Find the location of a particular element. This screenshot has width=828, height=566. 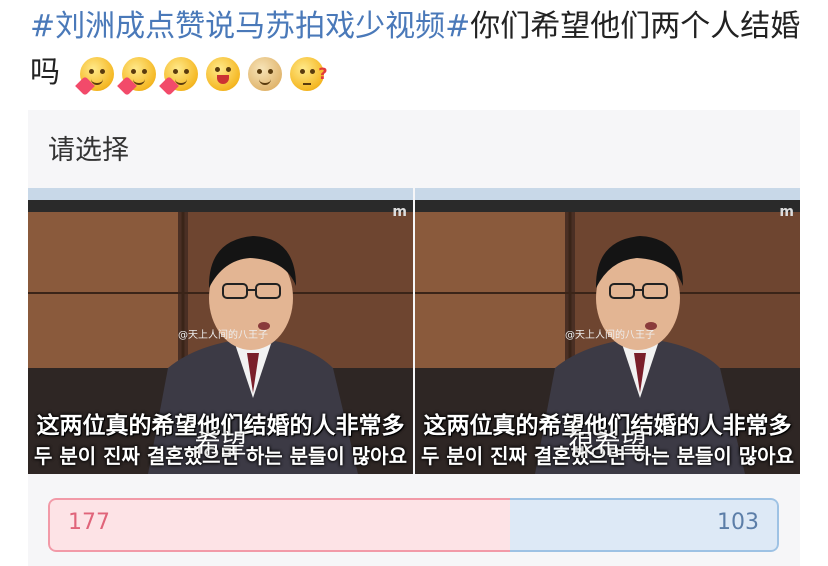

option-label: 希望 is located at coordinates (220, 445).